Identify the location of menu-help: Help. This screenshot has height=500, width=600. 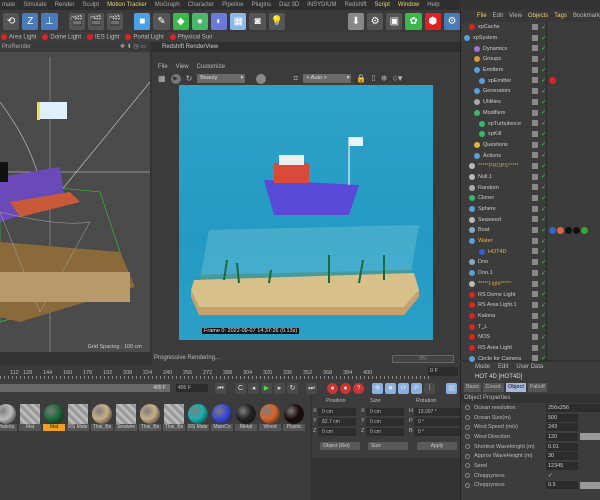
(433, 5).